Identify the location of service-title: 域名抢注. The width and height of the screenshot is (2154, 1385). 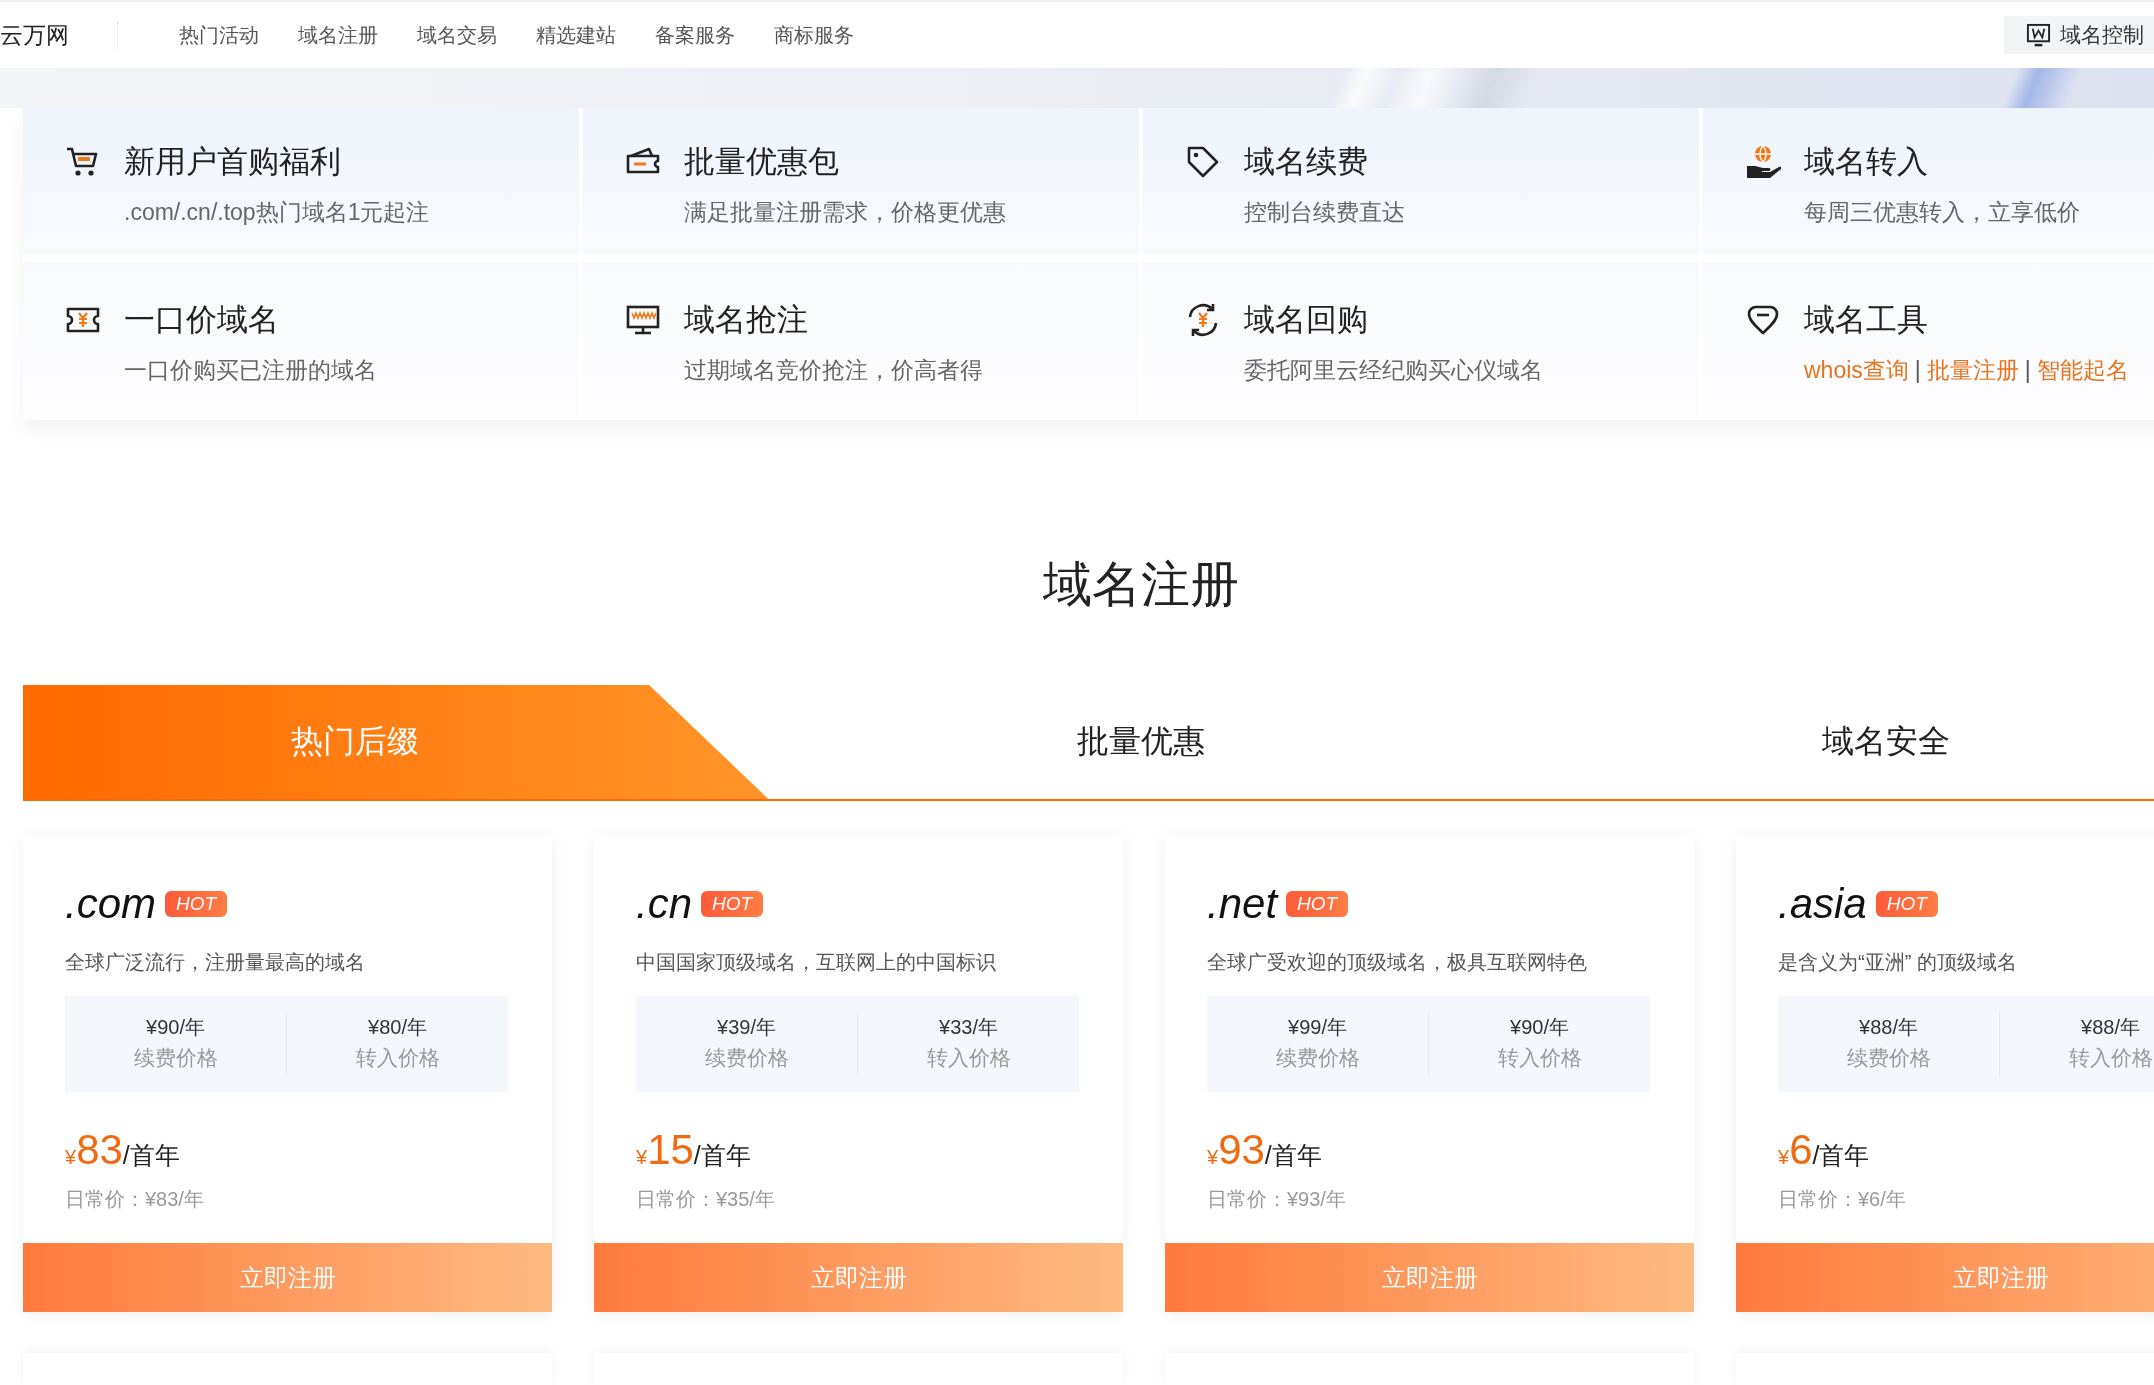
(746, 320).